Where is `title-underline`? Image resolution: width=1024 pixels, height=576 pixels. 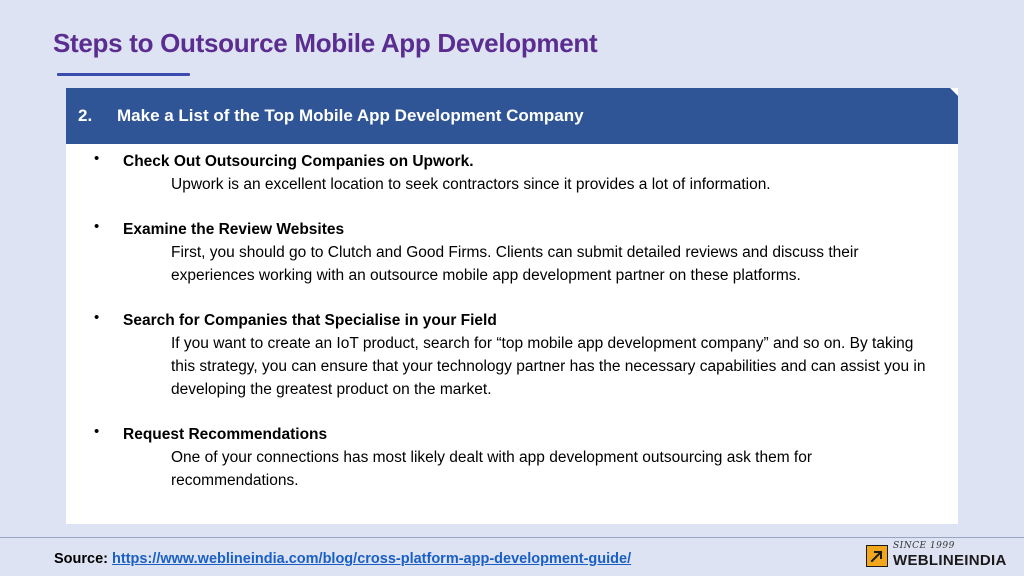
title-underline is located at coordinates (123, 74).